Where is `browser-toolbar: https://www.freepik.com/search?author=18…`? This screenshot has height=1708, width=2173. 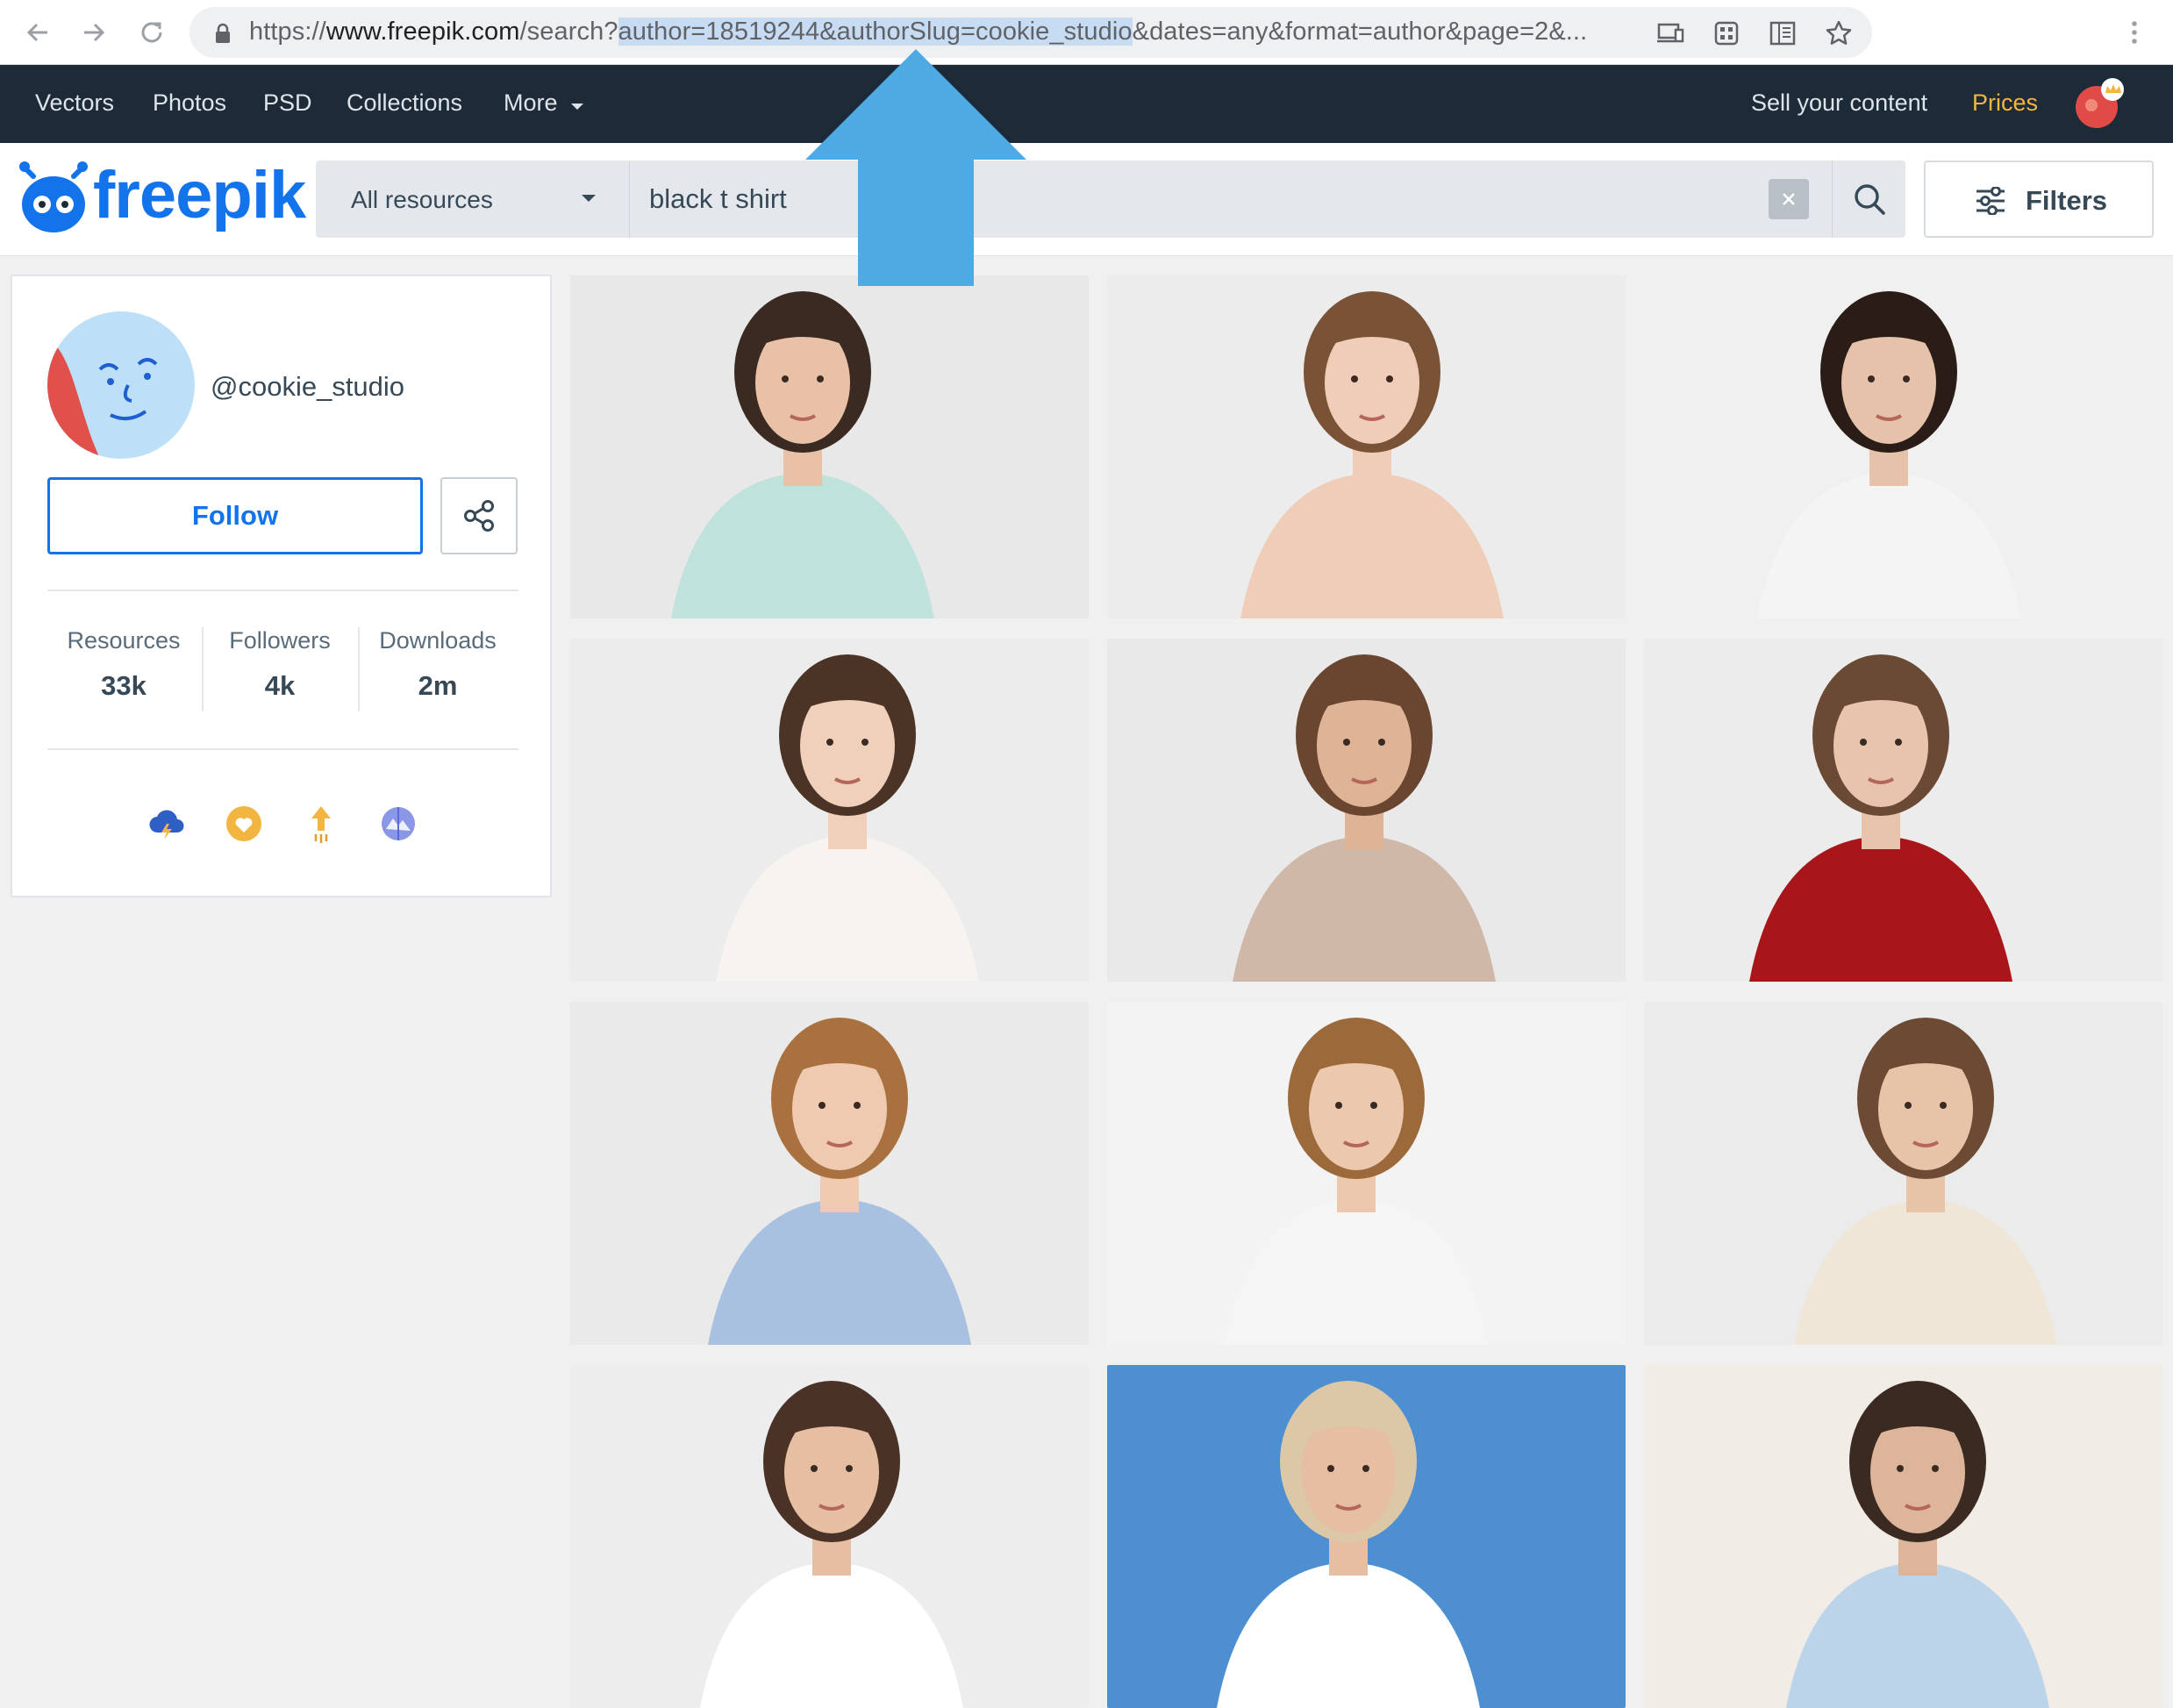 browser-toolbar: https://www.freepik.com/search?author=18… is located at coordinates (1086, 32).